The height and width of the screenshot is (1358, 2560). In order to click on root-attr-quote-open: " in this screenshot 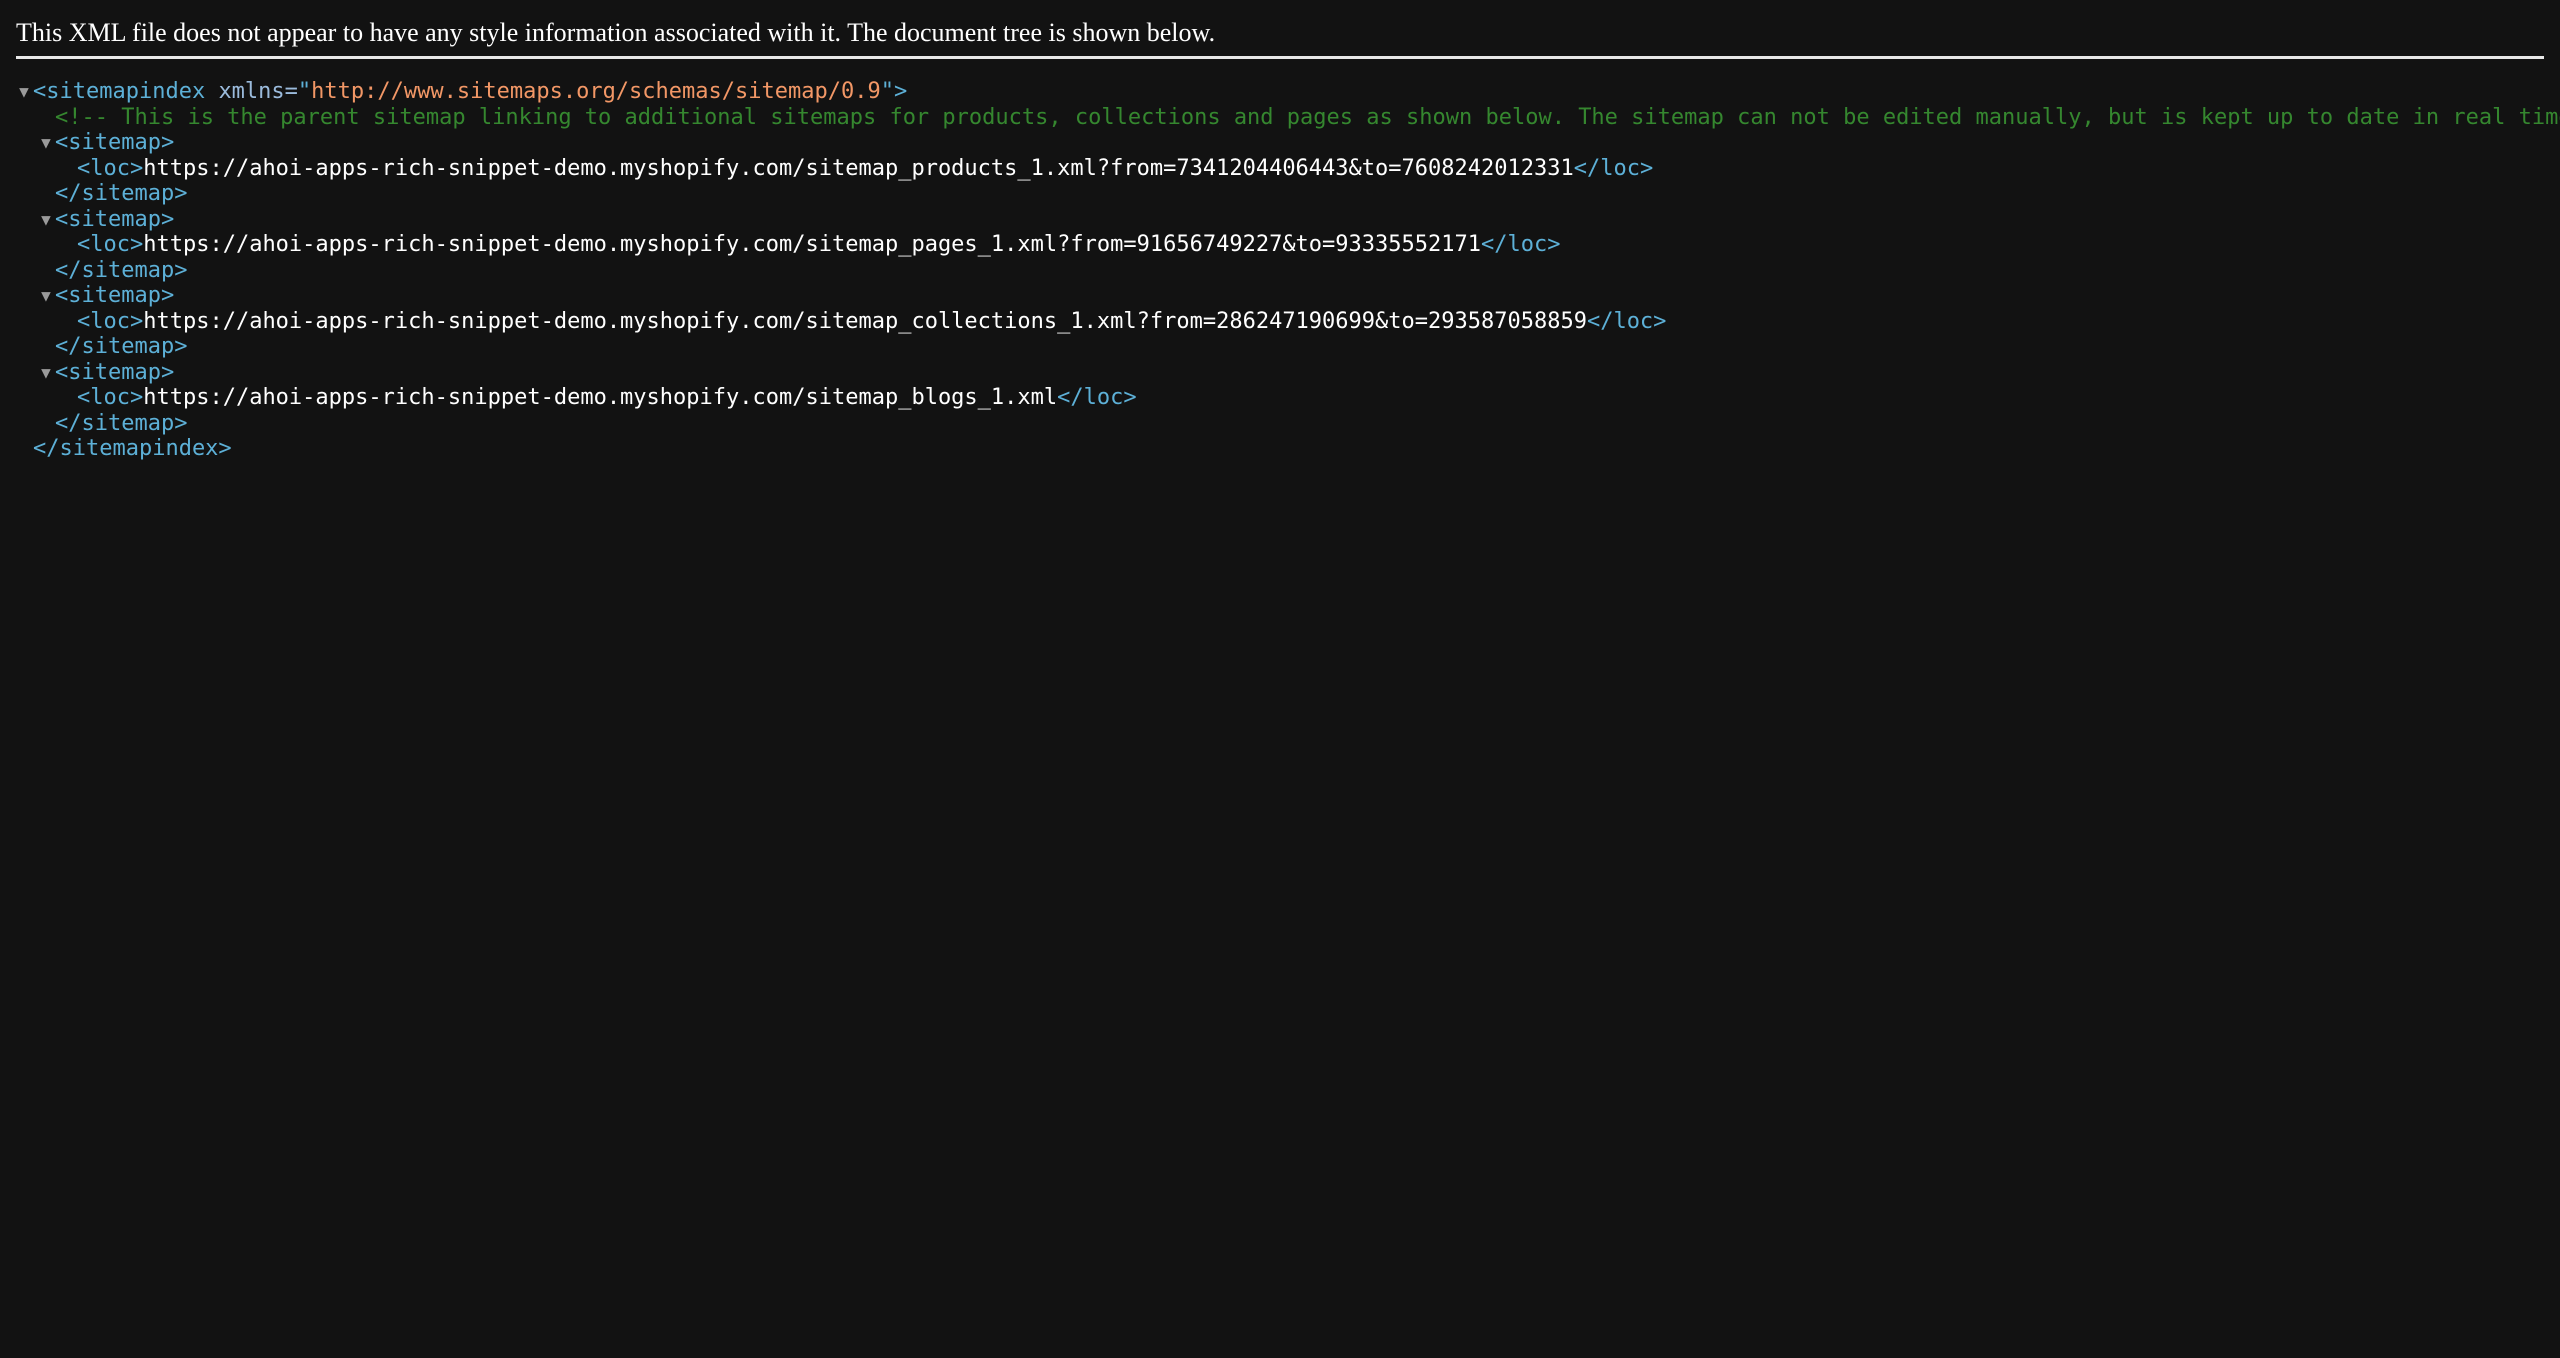, I will do `click(304, 91)`.